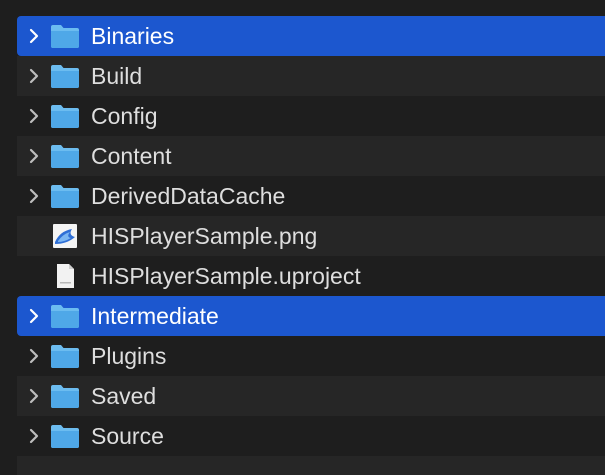  What do you see at coordinates (311, 436) in the screenshot?
I see `list-item-source: Source` at bounding box center [311, 436].